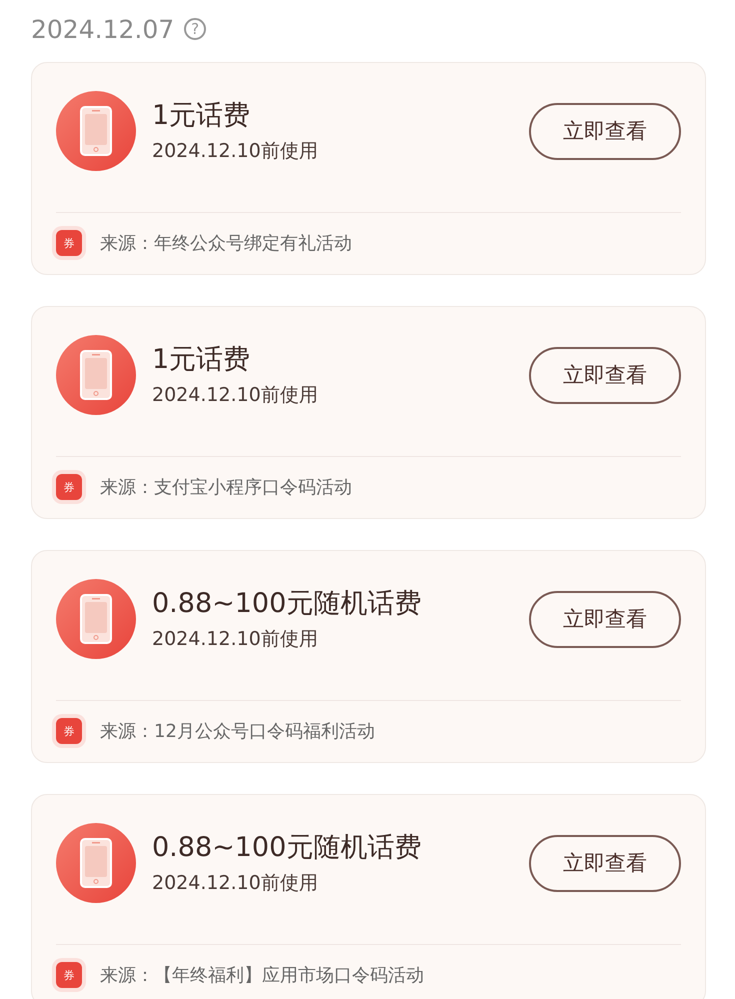 The width and height of the screenshot is (735, 999). Describe the element at coordinates (226, 488) in the screenshot. I see `source-text: 来源：支付宝小程序口令码活动` at that location.